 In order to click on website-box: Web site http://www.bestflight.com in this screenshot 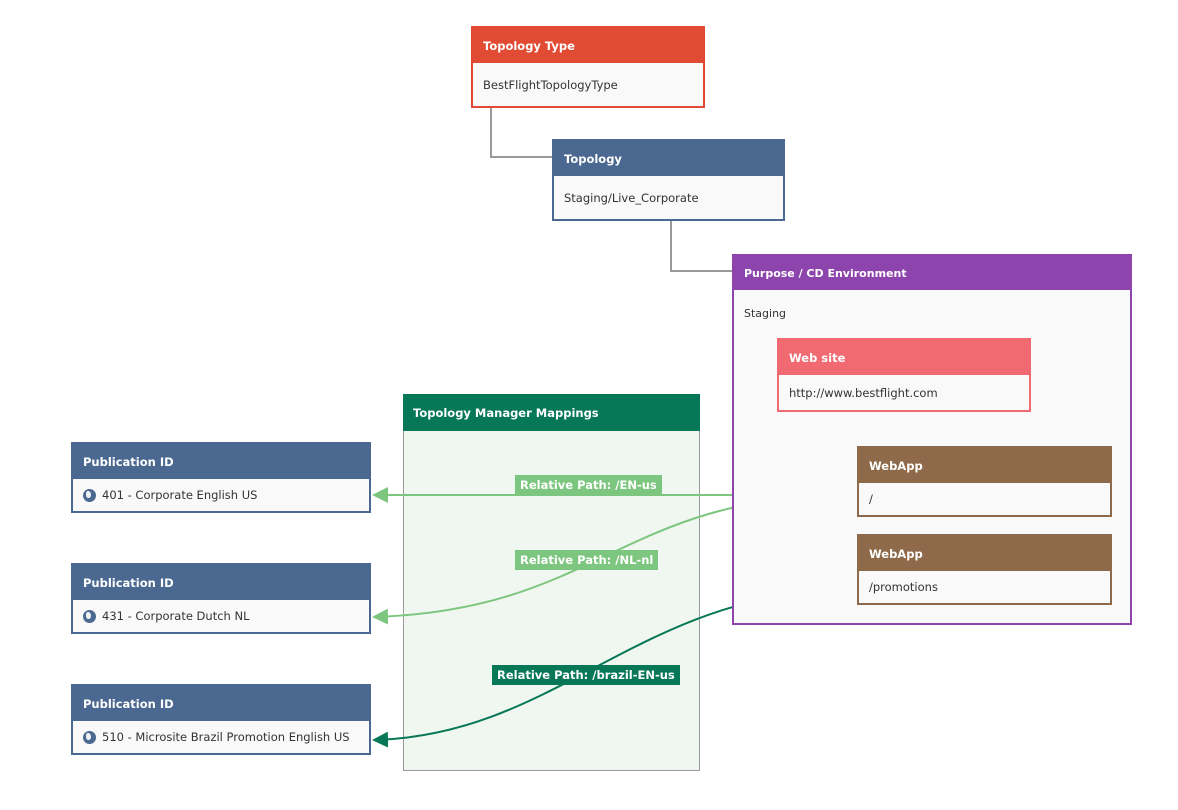, I will do `click(904, 375)`.